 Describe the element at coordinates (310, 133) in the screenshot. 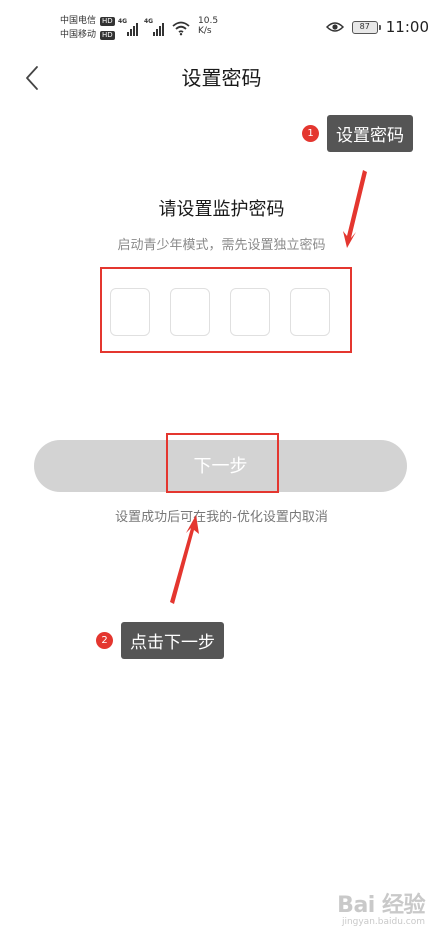

I see `callout-number: 1` at that location.